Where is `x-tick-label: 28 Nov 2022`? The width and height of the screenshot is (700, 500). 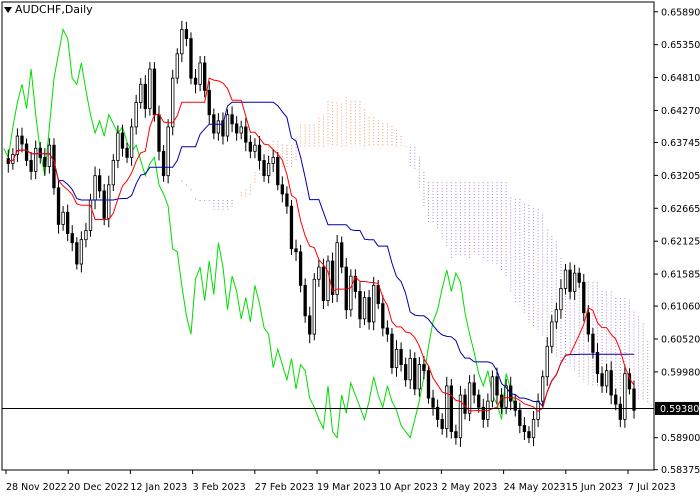
x-tick-label: 28 Nov 2022 is located at coordinates (36, 487).